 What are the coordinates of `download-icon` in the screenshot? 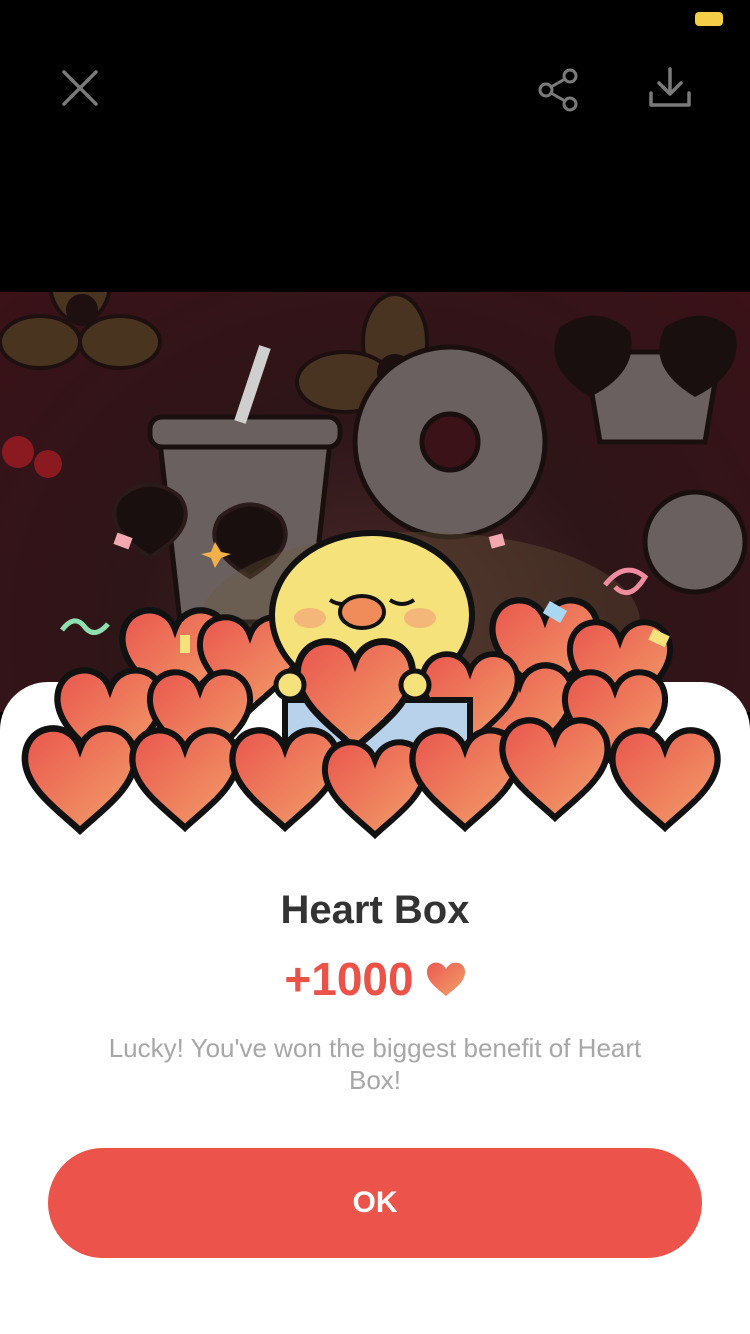 It's located at (670, 87).